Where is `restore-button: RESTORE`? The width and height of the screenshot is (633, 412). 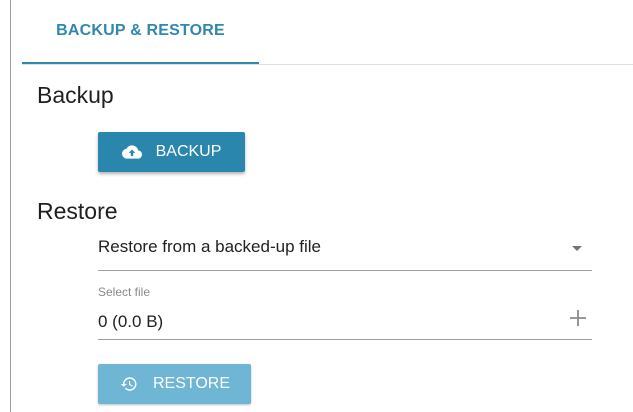 restore-button: RESTORE is located at coordinates (174, 384).